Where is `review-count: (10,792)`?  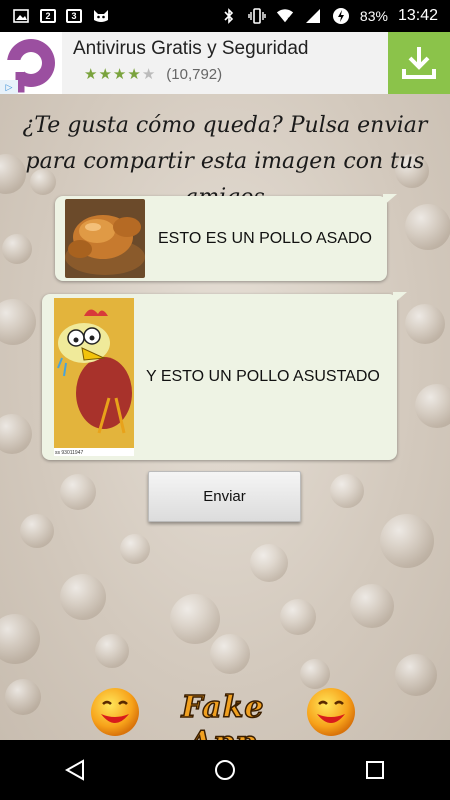
review-count: (10,792) is located at coordinates (194, 74).